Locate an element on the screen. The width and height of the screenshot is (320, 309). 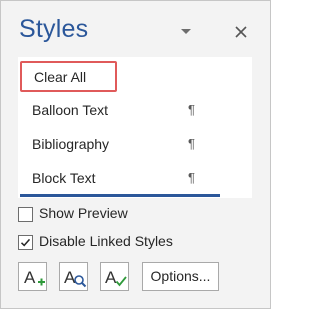
clear-all-highlight: Clear All is located at coordinates (68, 76).